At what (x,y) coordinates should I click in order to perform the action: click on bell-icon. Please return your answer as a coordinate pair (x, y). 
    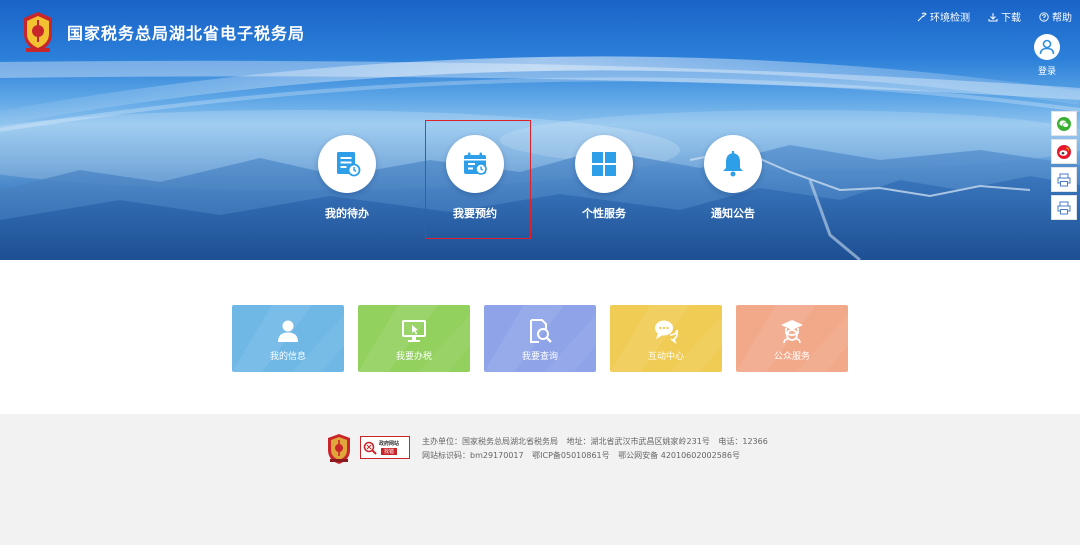
    Looking at the image, I should click on (733, 164).